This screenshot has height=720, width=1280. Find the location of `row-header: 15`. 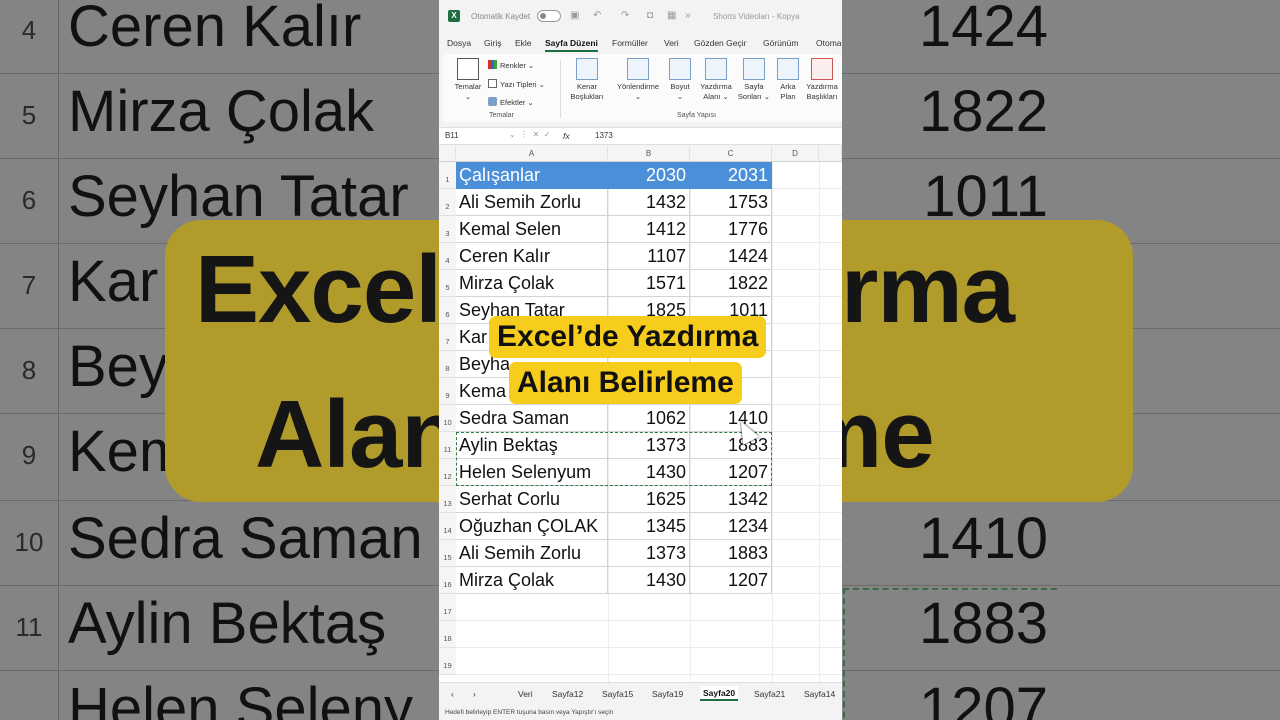

row-header: 15 is located at coordinates (447, 553).